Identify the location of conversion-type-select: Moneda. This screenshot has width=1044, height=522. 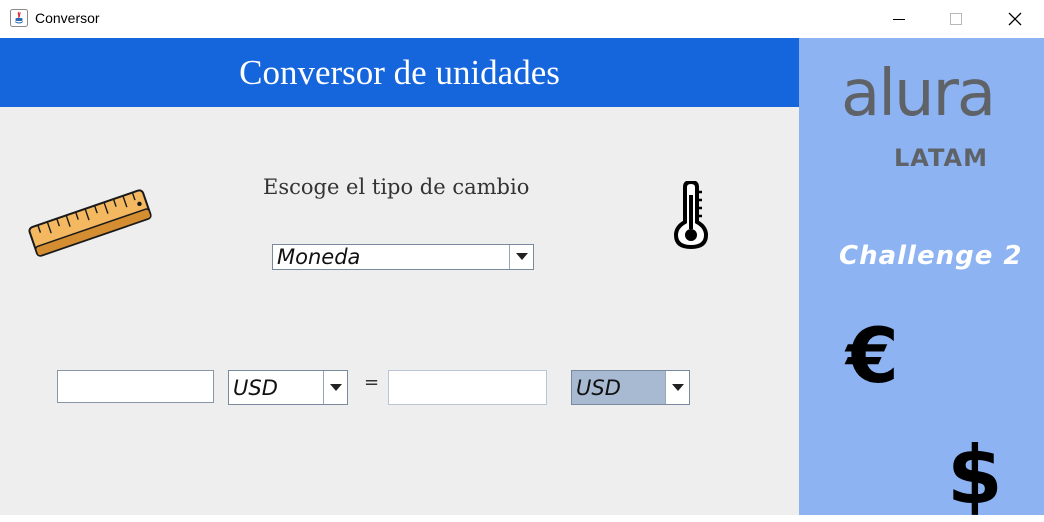
(403, 257).